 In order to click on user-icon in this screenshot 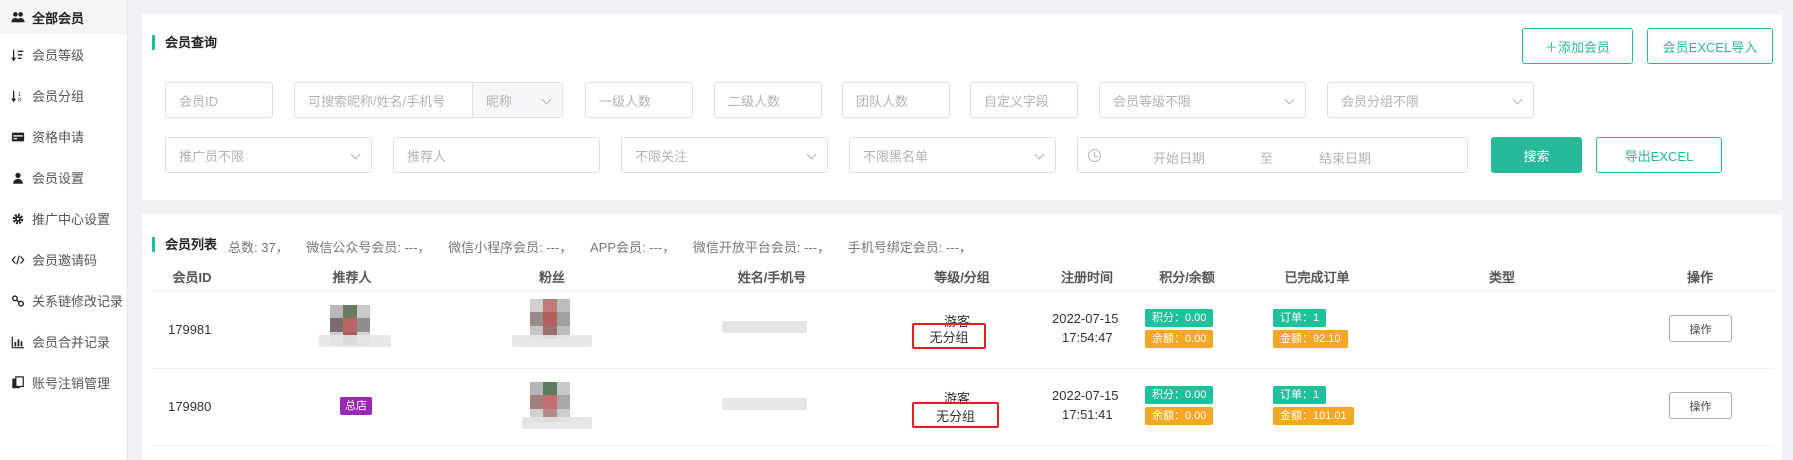, I will do `click(18, 178)`.